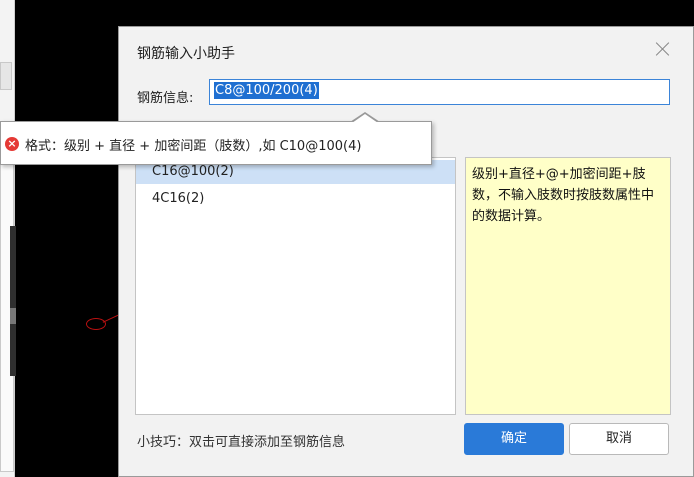 The width and height of the screenshot is (694, 477). I want to click on tooltip-text: 格式：级别 + 直径 + 加密间距（肢数）,如 C10@100(4), so click(193, 146).